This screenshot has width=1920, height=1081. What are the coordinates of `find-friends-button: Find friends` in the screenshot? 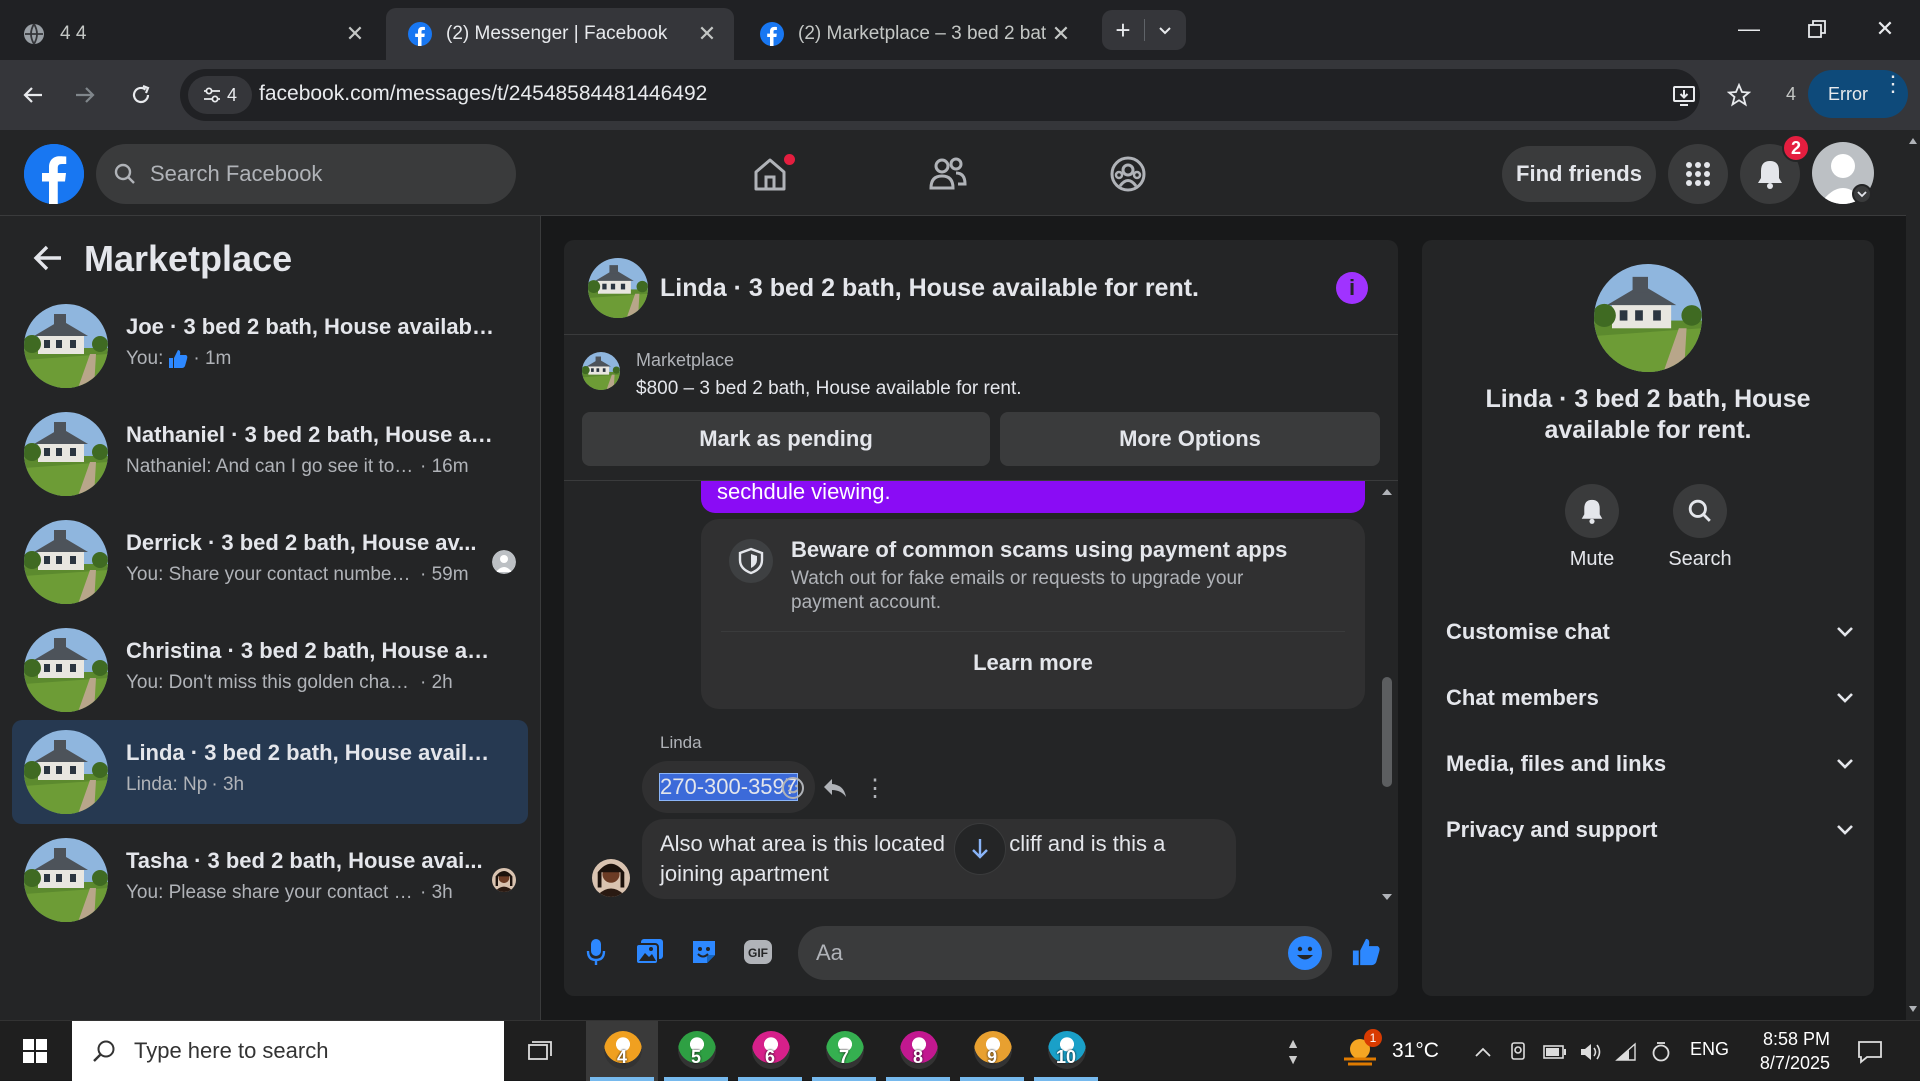 It's located at (1579, 174).